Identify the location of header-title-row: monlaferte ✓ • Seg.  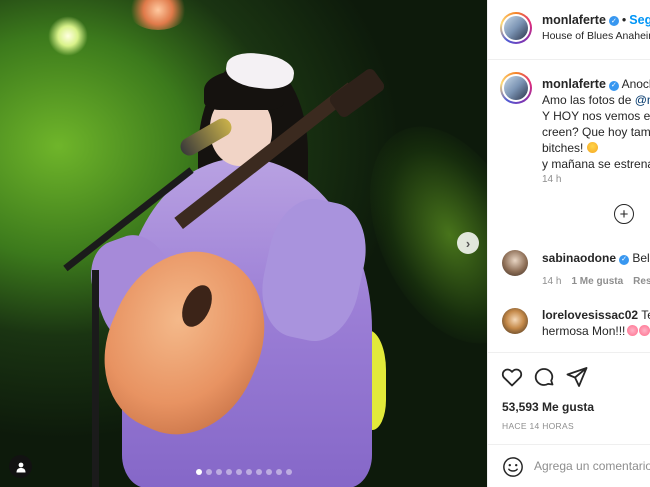
(596, 20).